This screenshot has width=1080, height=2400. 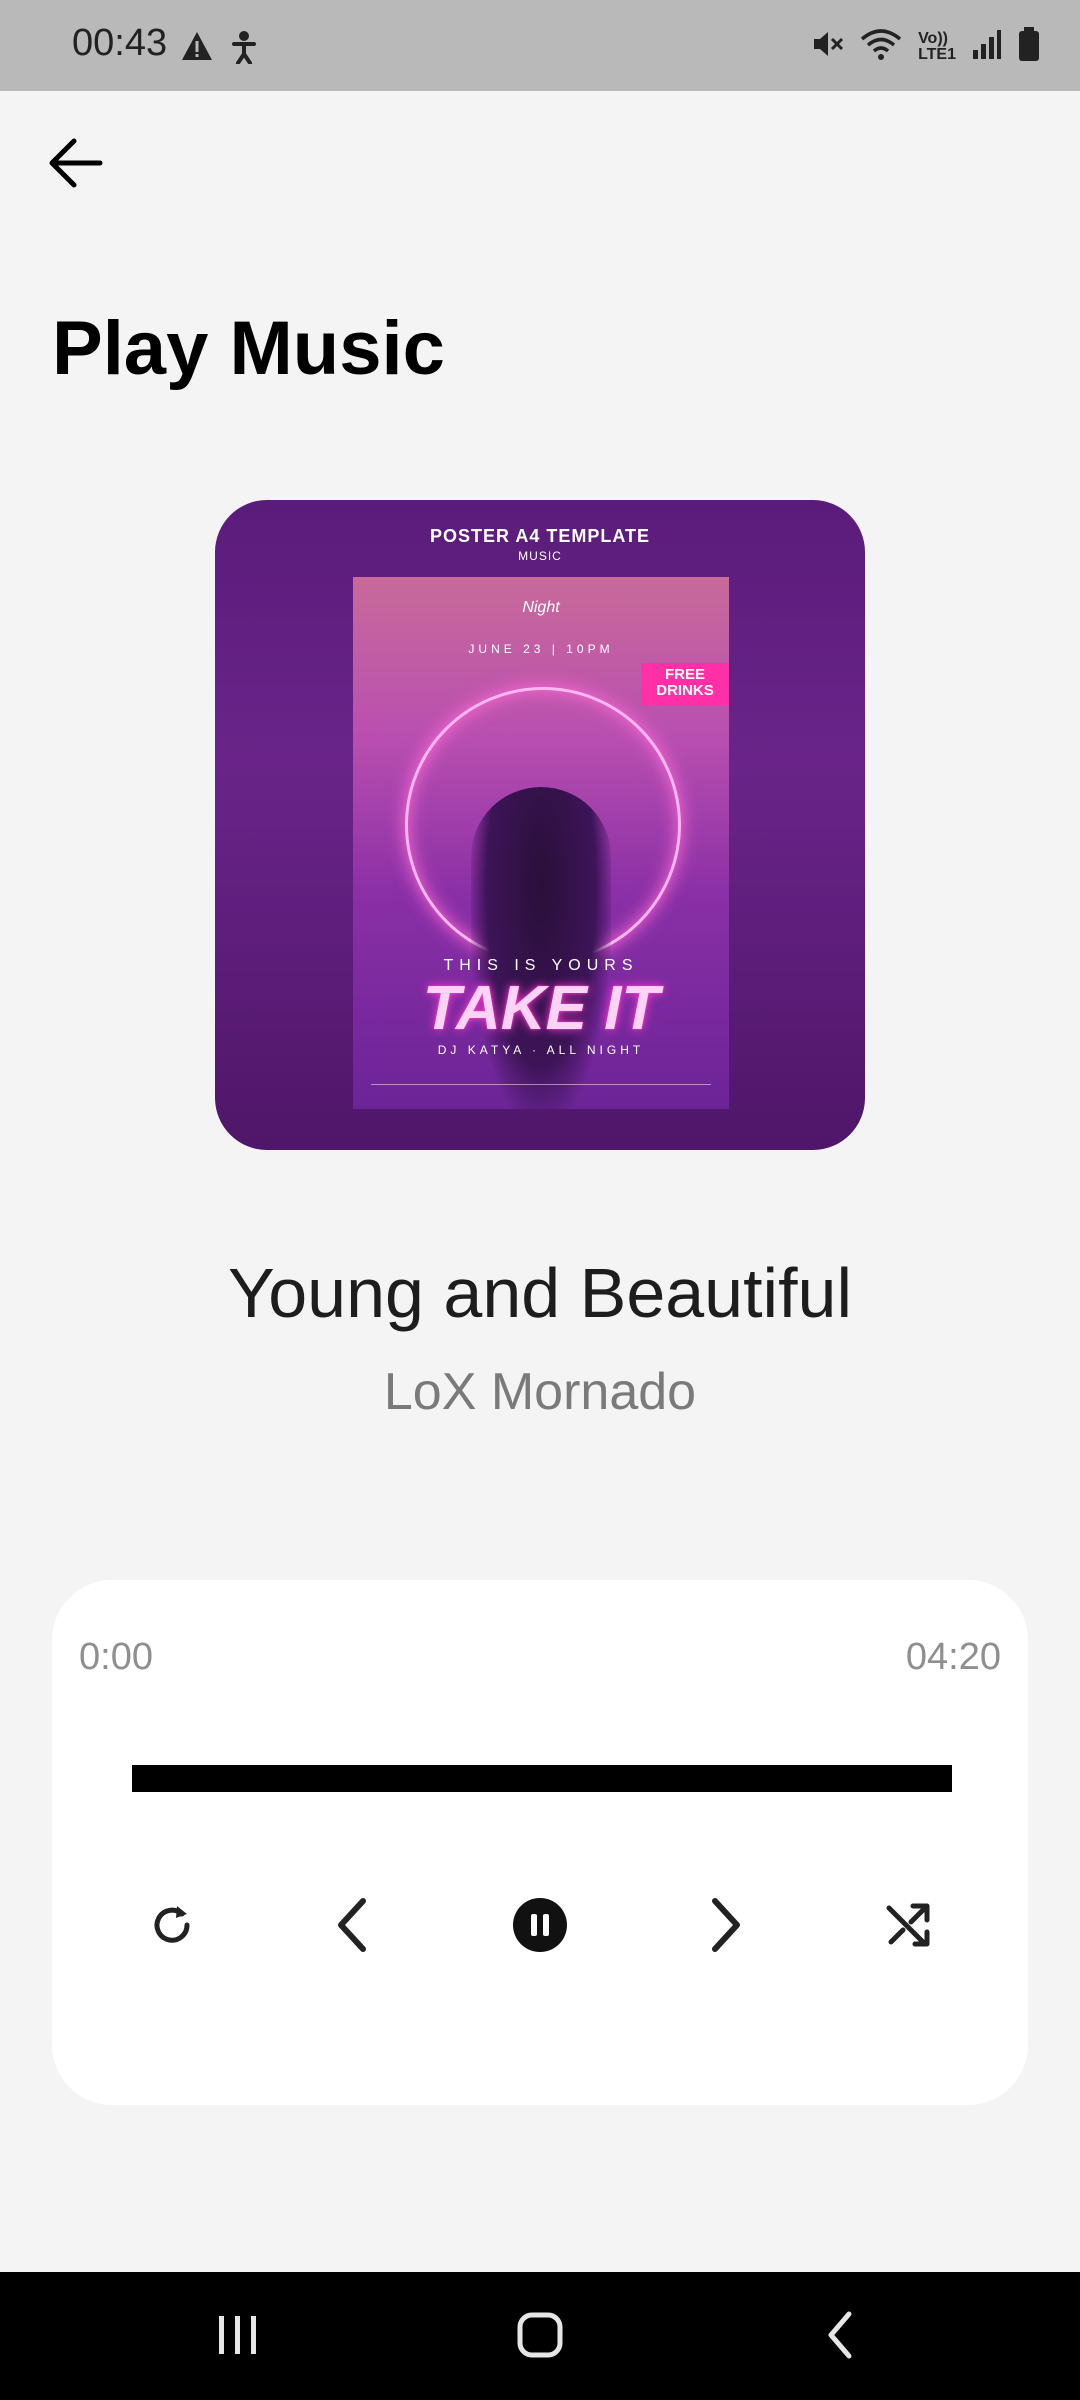 I want to click on shuffle-icon, so click(x=908, y=1925).